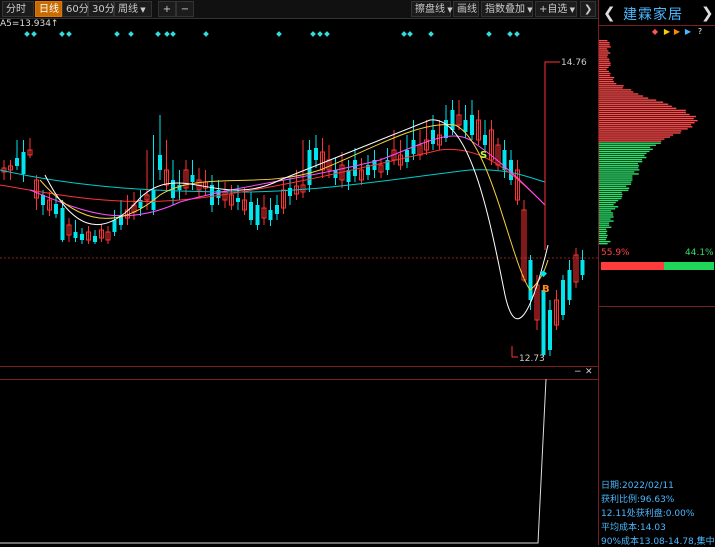  What do you see at coordinates (689, 266) in the screenshot?
I see `loss-bar-segment` at bounding box center [689, 266].